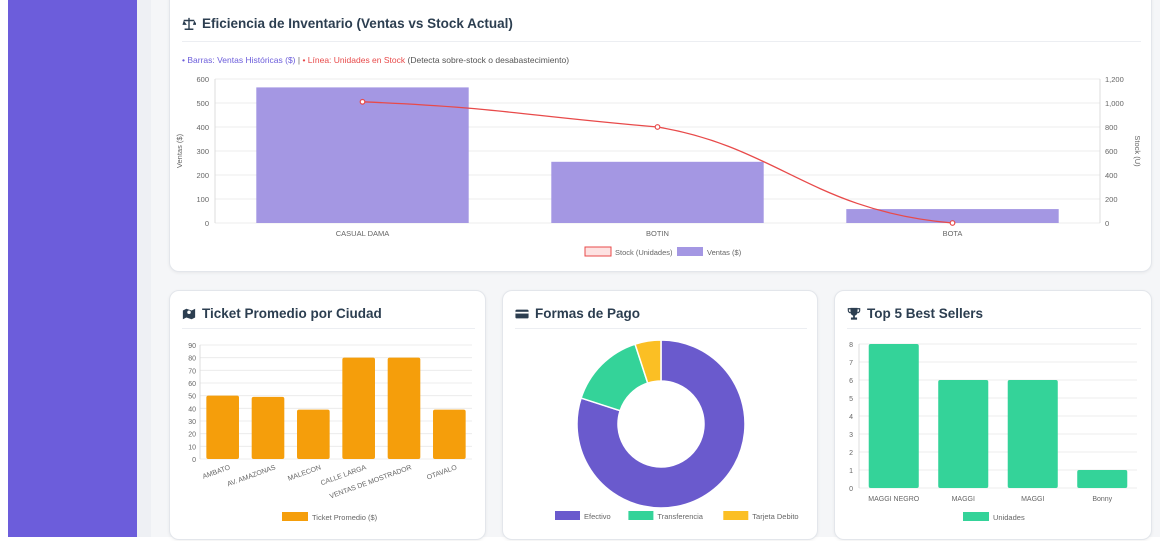 Image resolution: width=1160 pixels, height=541 pixels. Describe the element at coordinates (1111, 127) in the screenshot. I see `y2-tick-label: 800` at that location.